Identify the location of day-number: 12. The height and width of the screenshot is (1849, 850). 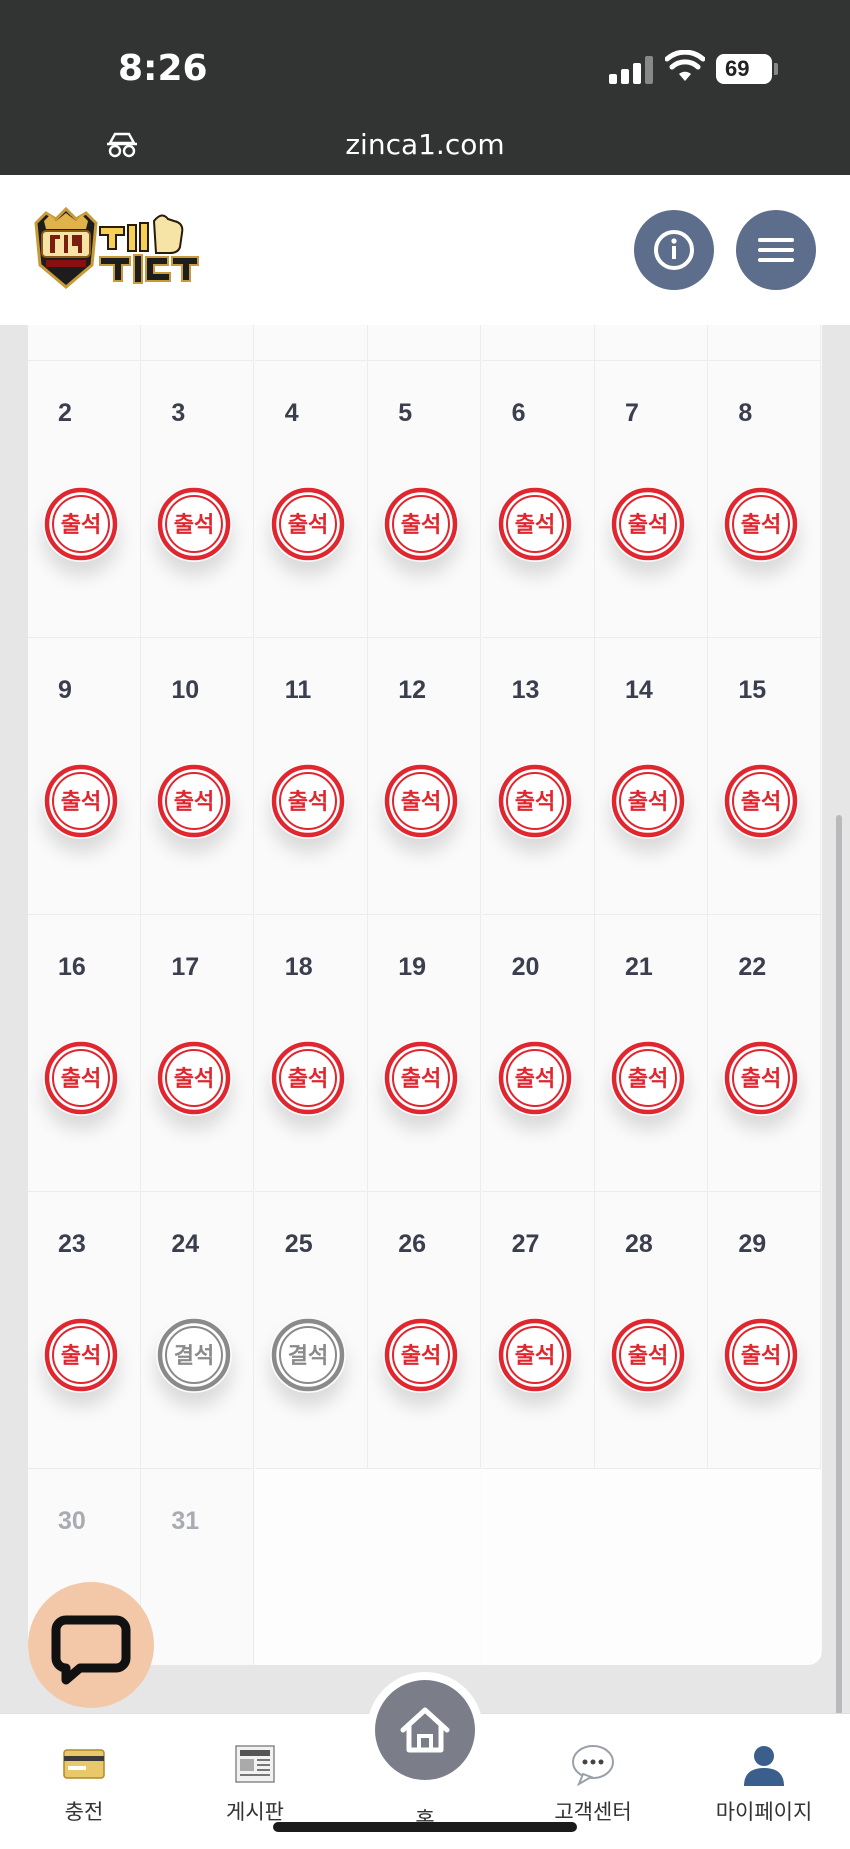
(412, 690).